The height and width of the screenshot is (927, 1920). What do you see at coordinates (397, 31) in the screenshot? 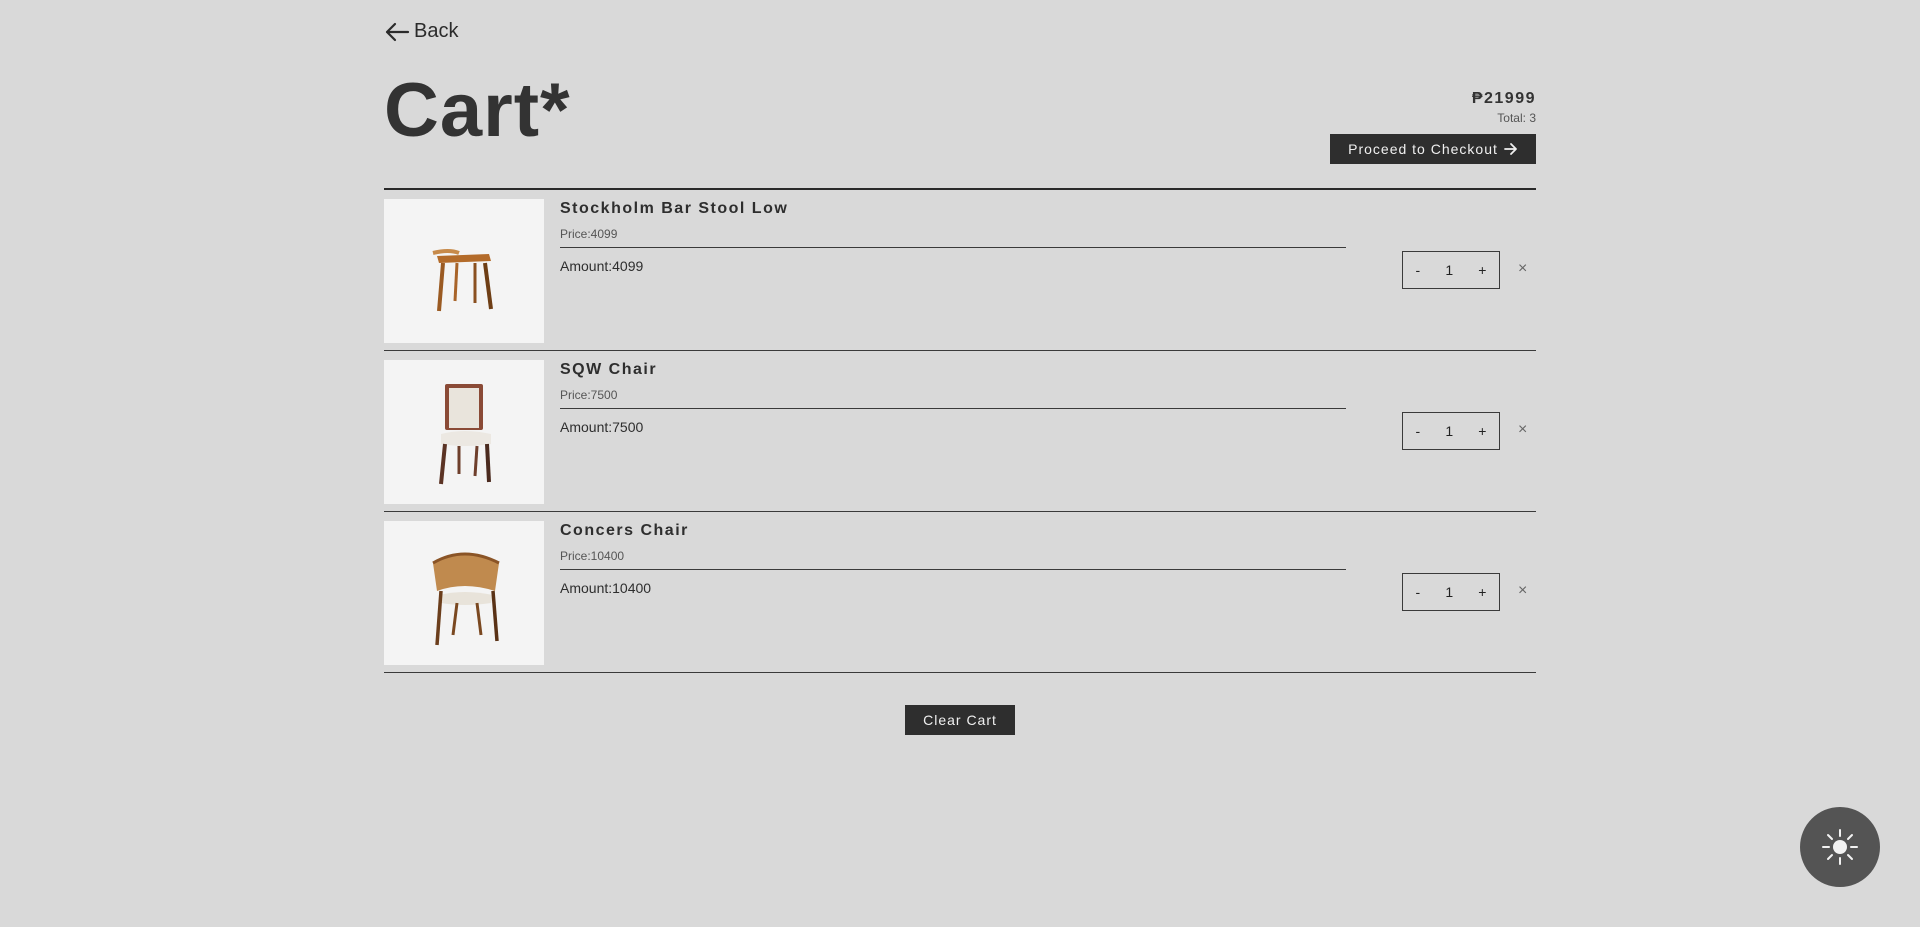
I see `arrow-left-icon` at bounding box center [397, 31].